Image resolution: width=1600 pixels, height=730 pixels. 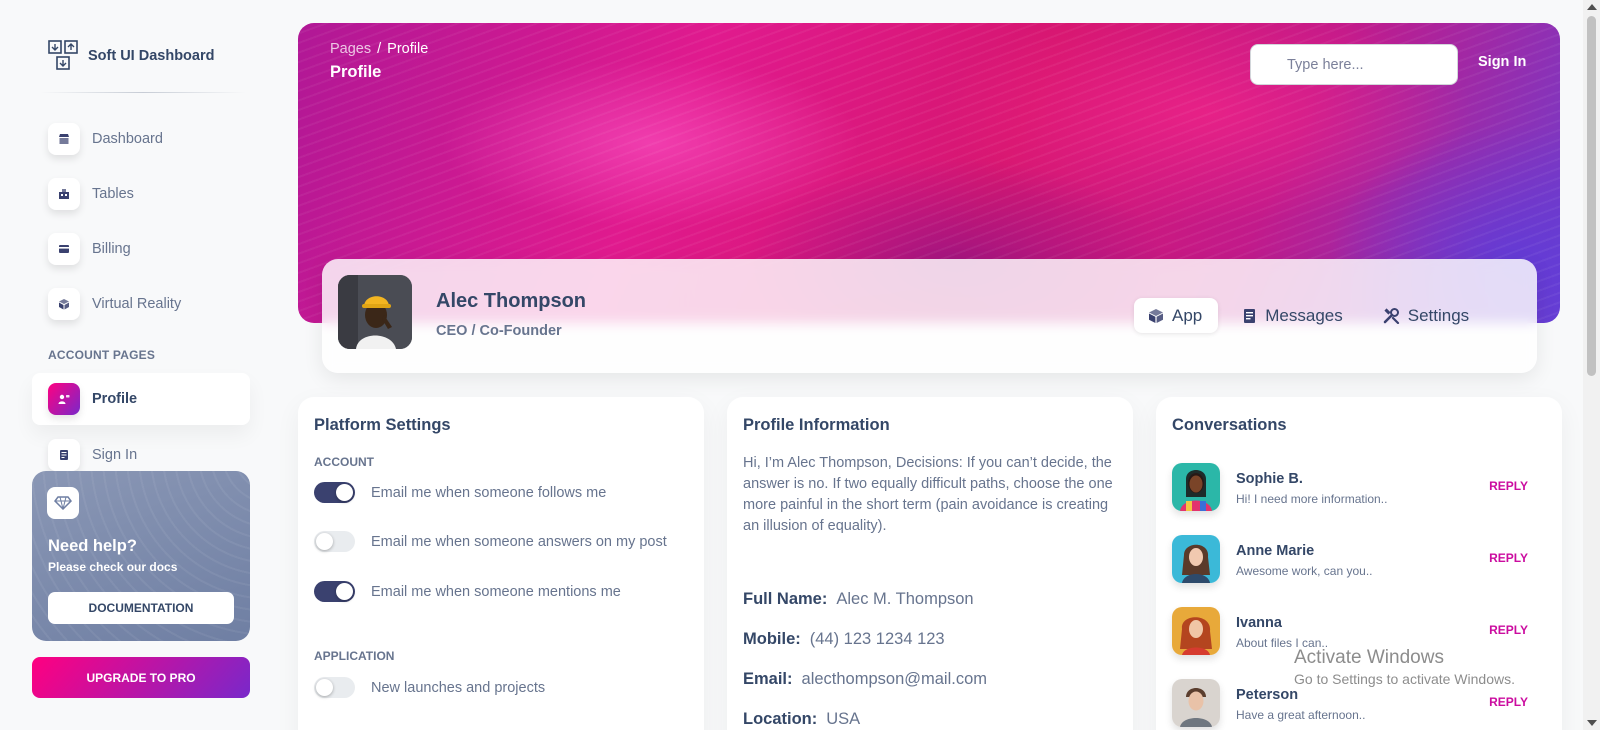 What do you see at coordinates (489, 492) in the screenshot?
I see `setting-label: Email me when someone follows me` at bounding box center [489, 492].